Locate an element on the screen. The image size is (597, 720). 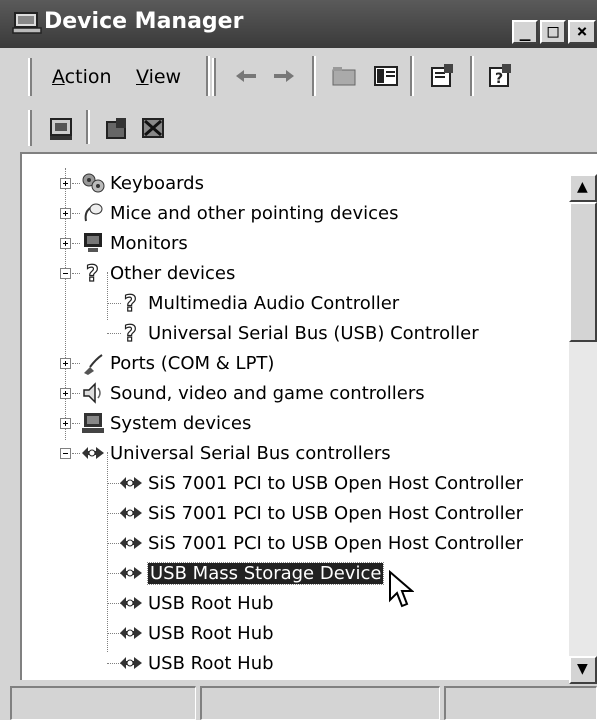
tree-device: ? Universal Serial Bus (USB) Controller is located at coordinates (294, 333).